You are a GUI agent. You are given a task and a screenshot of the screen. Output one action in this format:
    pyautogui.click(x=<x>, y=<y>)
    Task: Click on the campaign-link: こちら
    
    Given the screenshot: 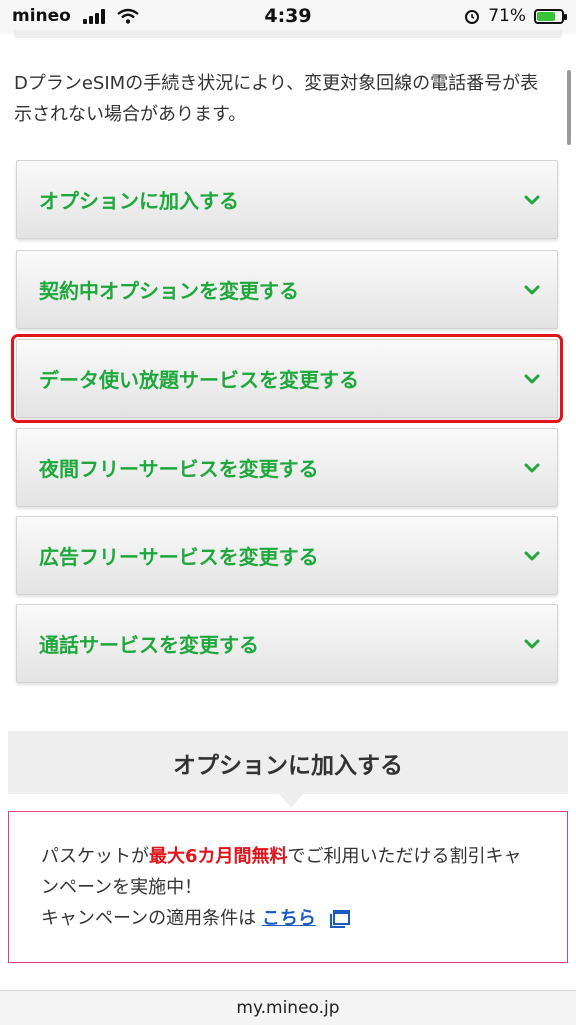 What is the action you would take?
    pyautogui.click(x=289, y=918)
    